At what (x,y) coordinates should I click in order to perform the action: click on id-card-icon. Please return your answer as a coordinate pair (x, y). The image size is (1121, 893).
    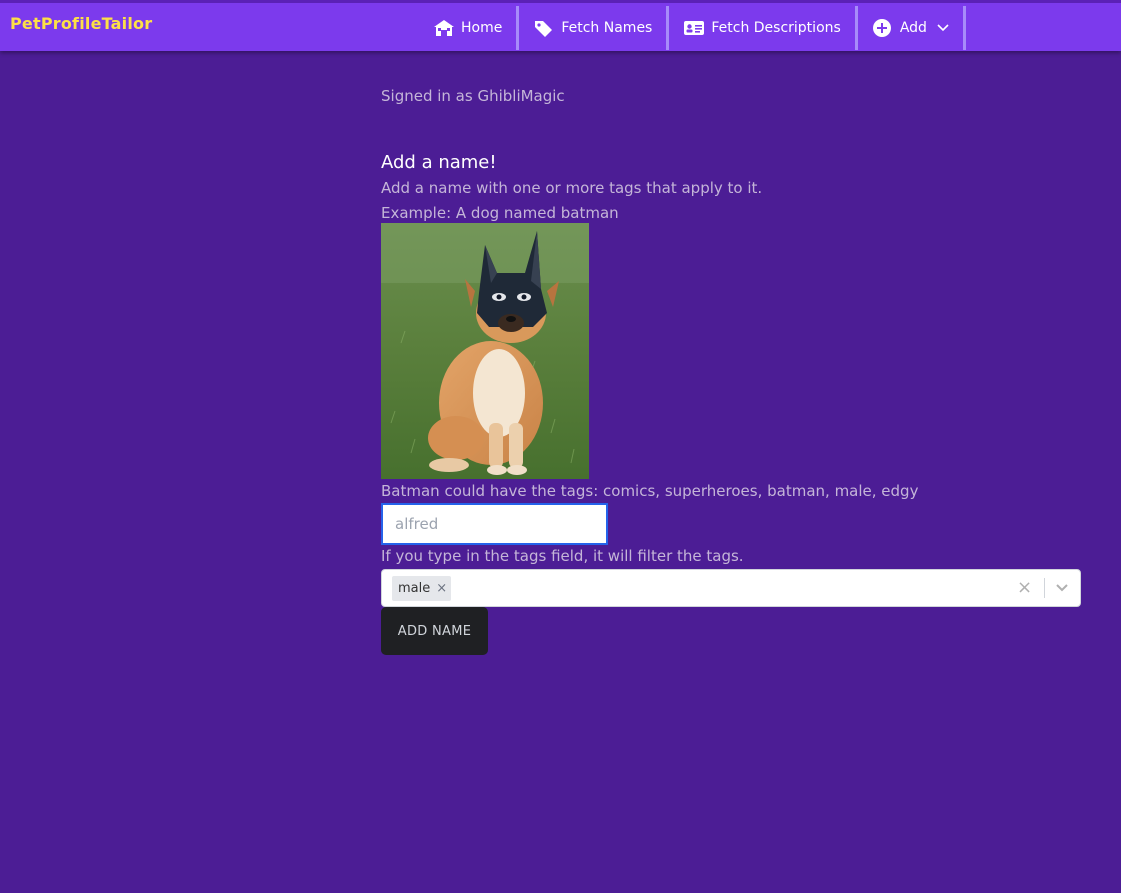
    Looking at the image, I should click on (694, 28).